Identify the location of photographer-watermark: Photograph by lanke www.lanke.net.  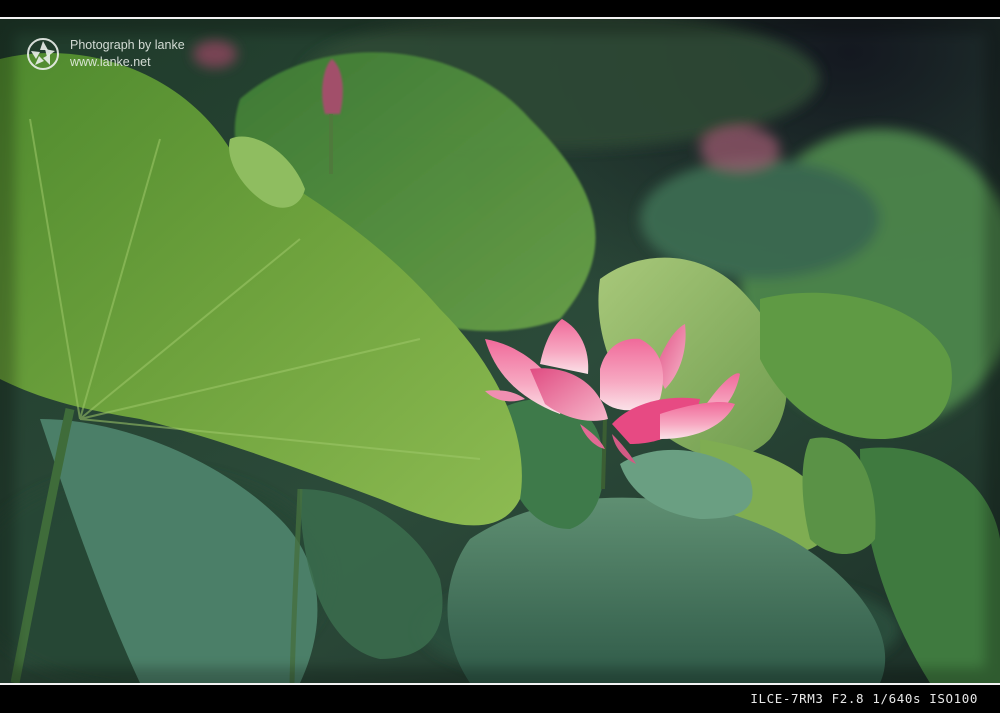
(105, 54).